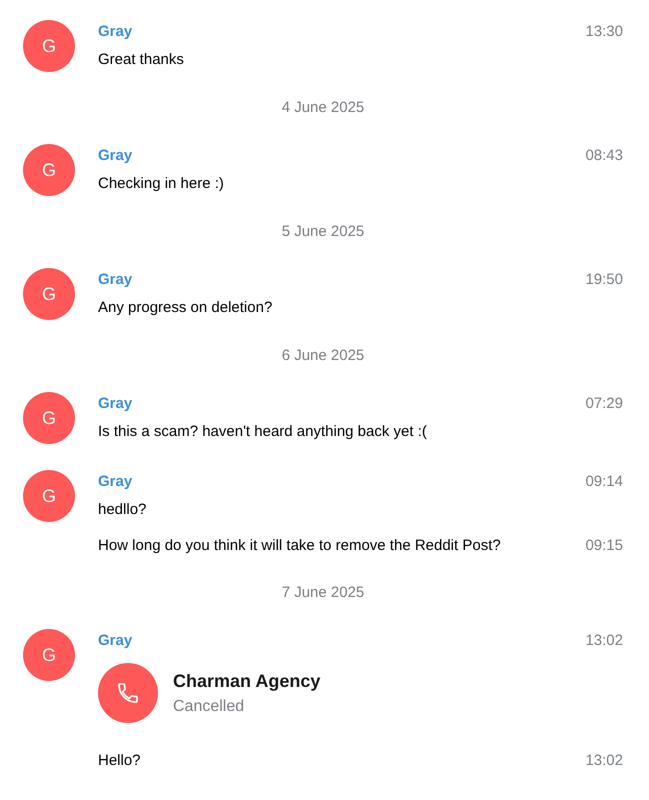  Describe the element at coordinates (122, 510) in the screenshot. I see `message-text: hedllo?` at that location.